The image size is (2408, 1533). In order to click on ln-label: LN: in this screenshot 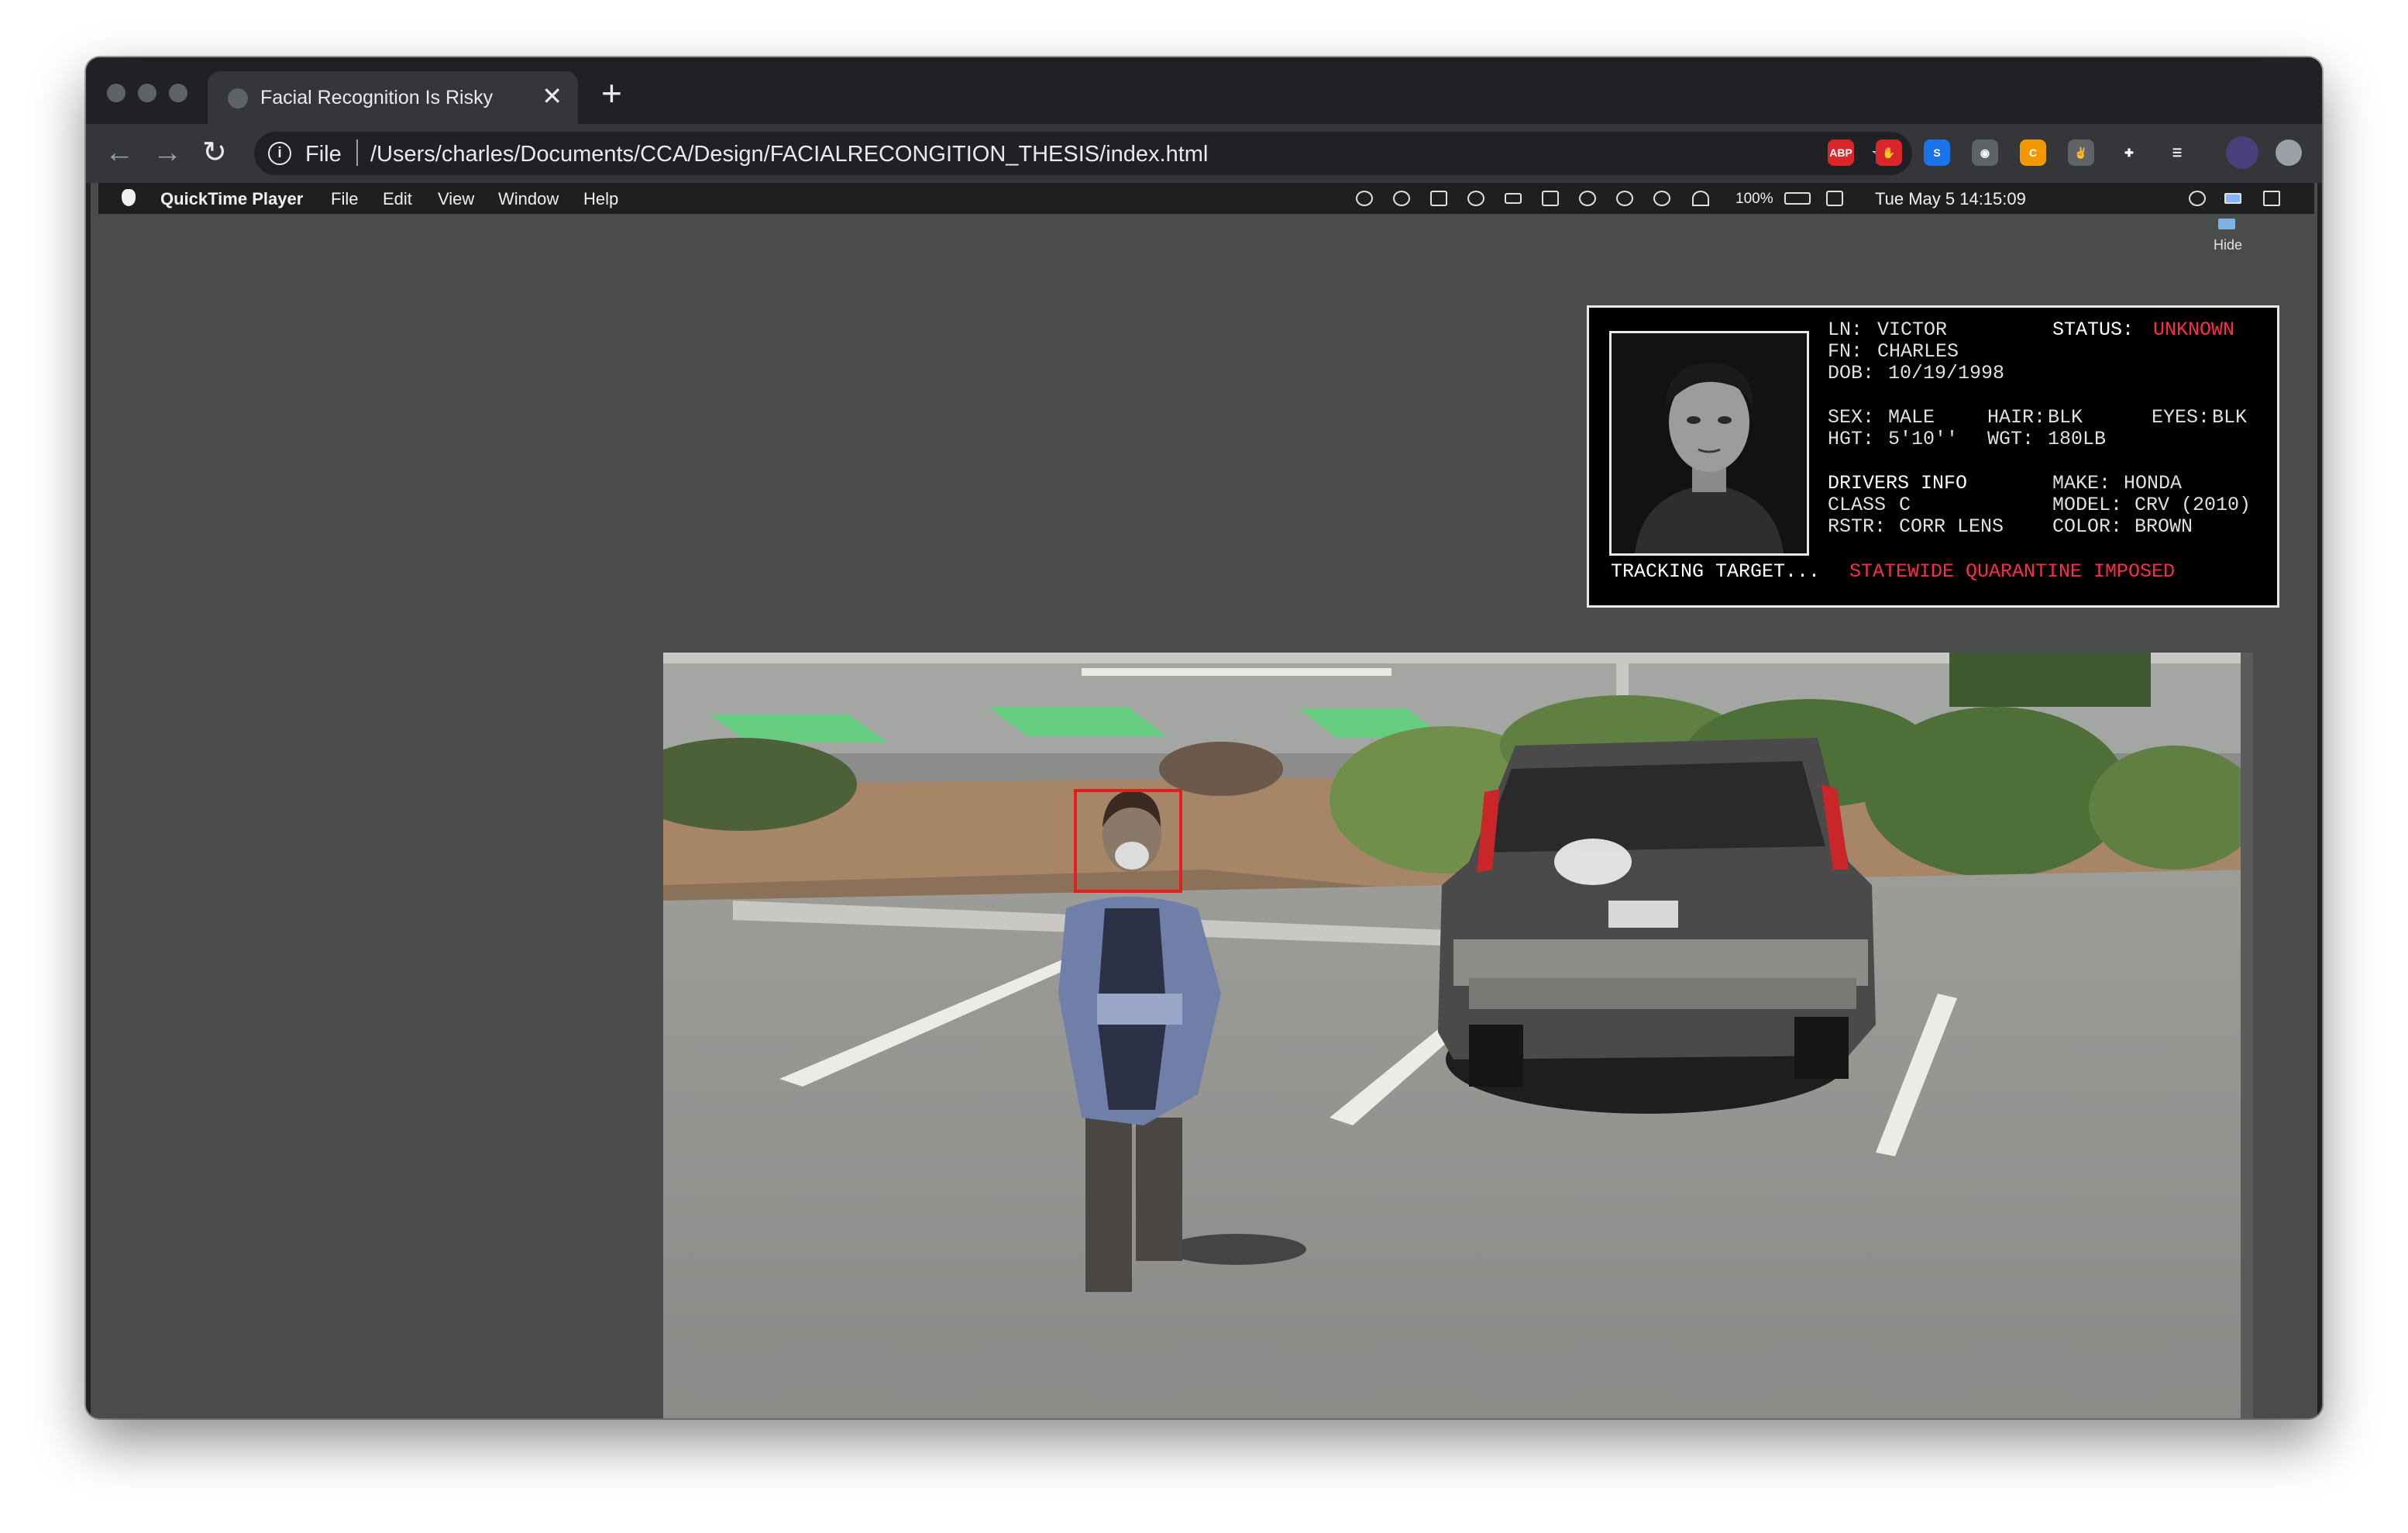, I will do `click(1845, 330)`.